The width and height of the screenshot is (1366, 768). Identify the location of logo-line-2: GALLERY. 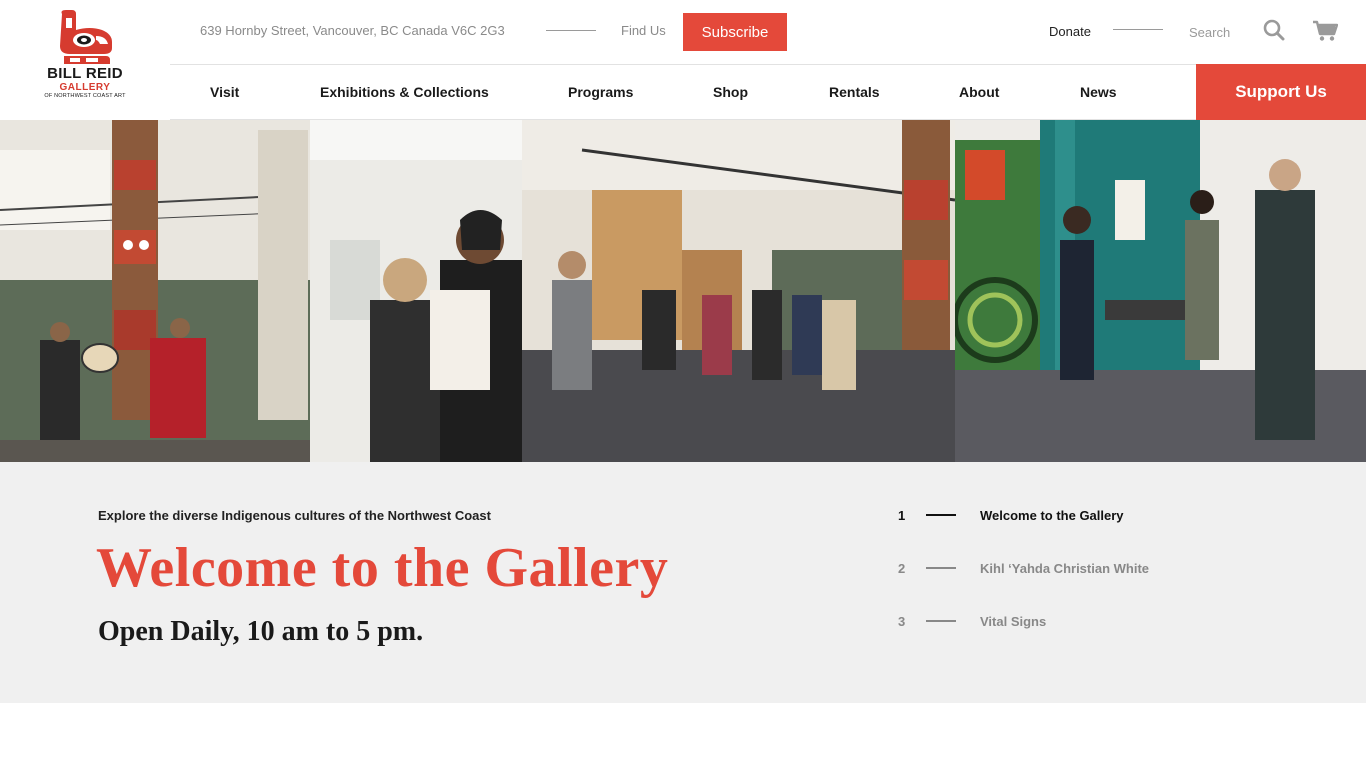
(85, 87).